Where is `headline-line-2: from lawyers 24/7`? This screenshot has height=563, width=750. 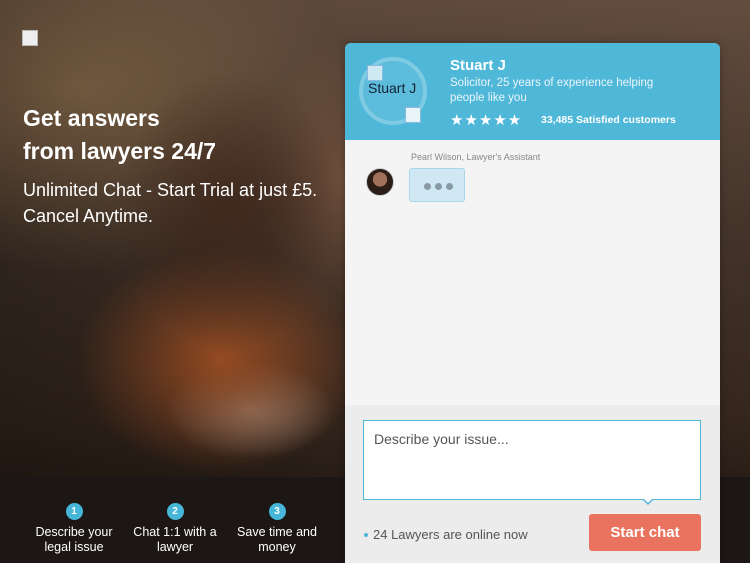
headline-line-2: from lawyers 24/7 is located at coordinates (120, 151).